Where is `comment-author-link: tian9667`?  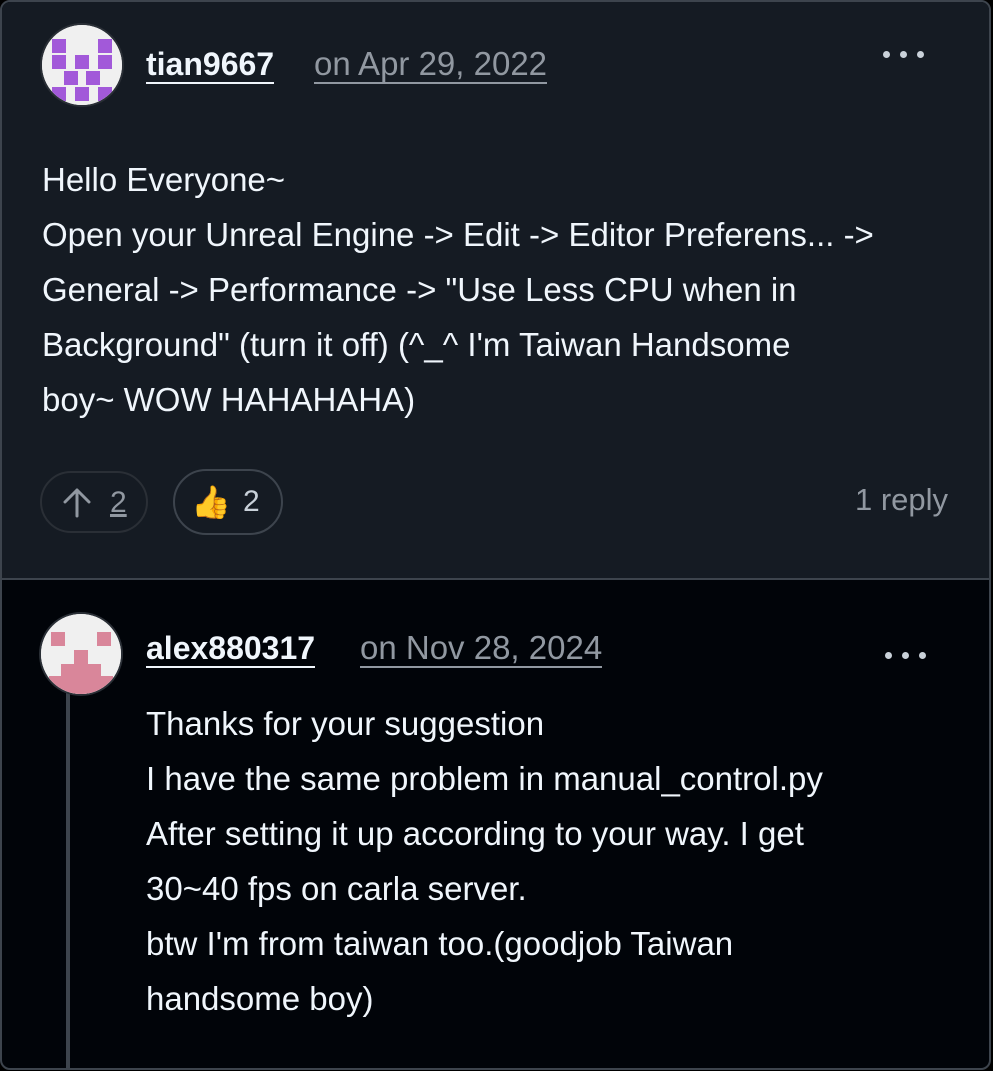
comment-author-link: tian9667 is located at coordinates (210, 65).